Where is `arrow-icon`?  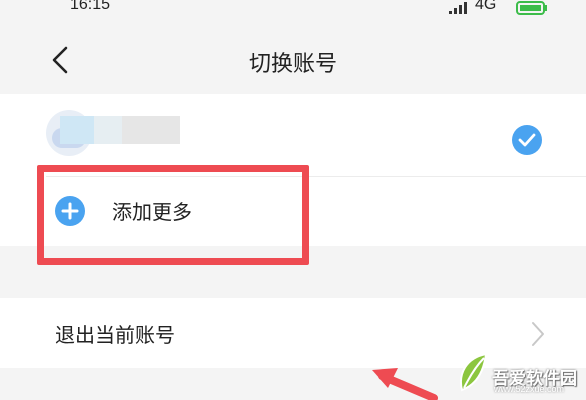
arrow-icon is located at coordinates (405, 384).